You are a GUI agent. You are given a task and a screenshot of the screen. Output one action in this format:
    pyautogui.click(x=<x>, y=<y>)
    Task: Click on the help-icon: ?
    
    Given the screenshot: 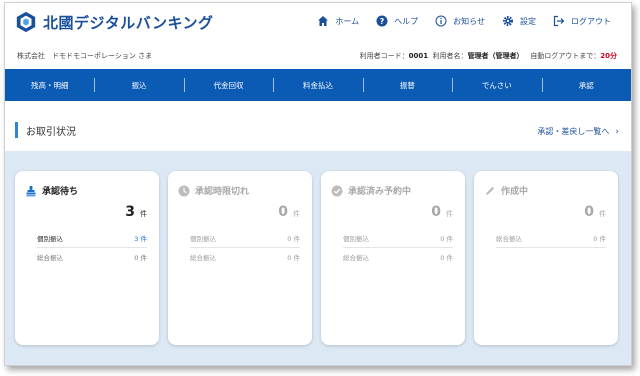 What is the action you would take?
    pyautogui.click(x=382, y=21)
    